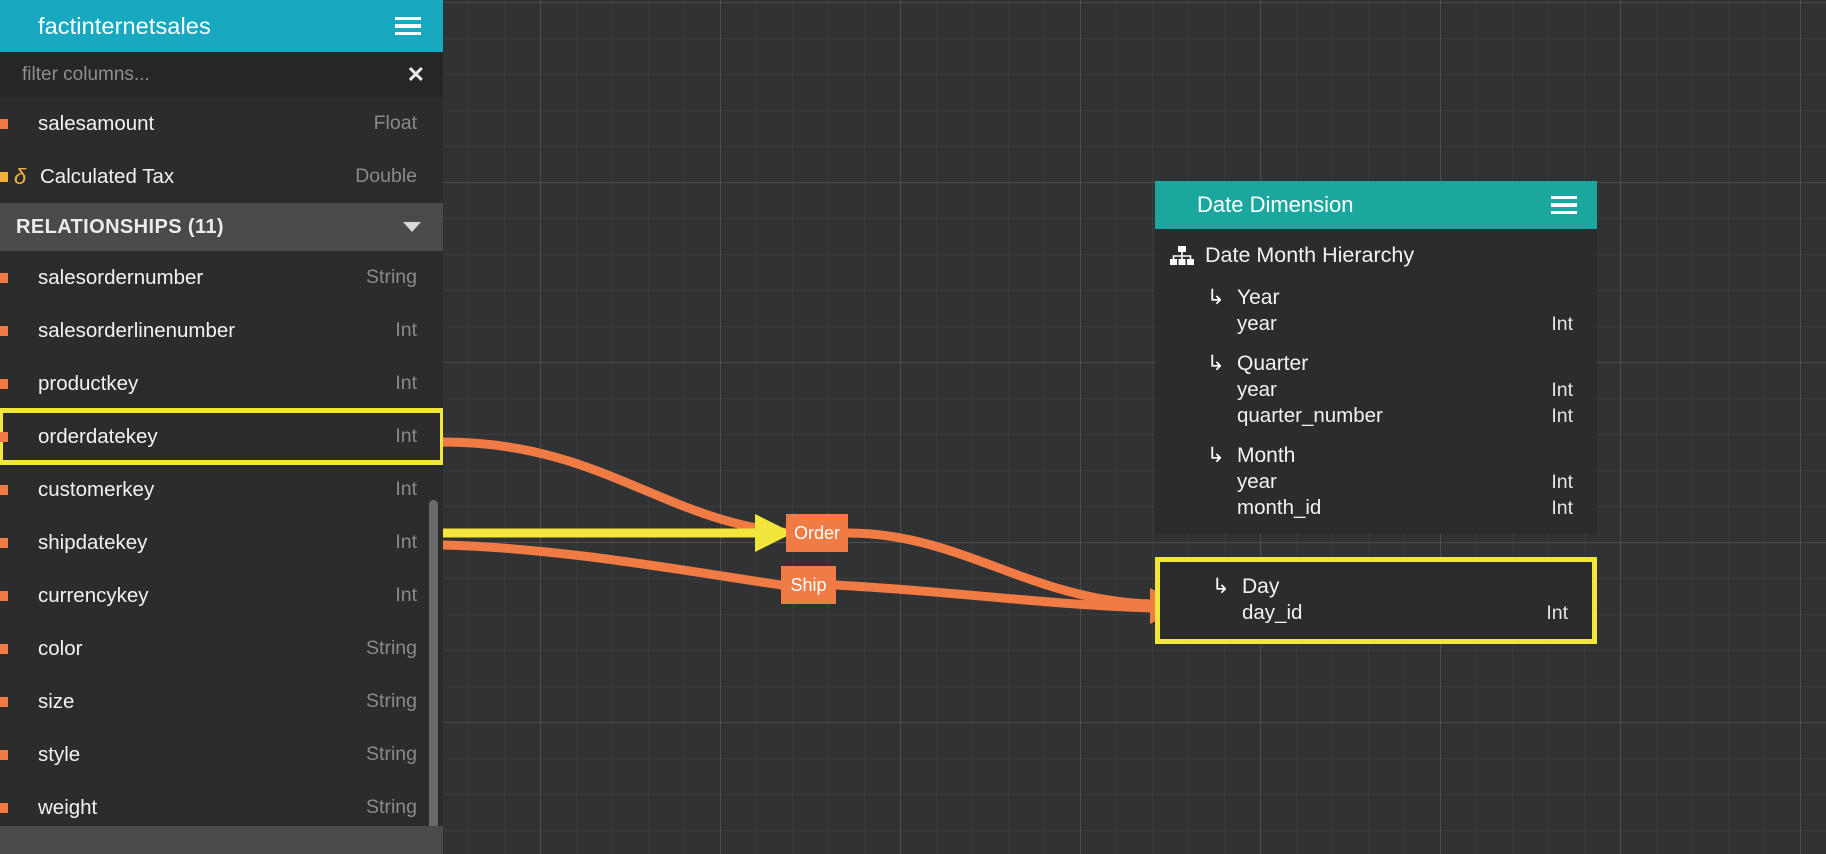 Image resolution: width=1826 pixels, height=854 pixels. Describe the element at coordinates (96, 489) in the screenshot. I see `column-name: customerkey` at that location.